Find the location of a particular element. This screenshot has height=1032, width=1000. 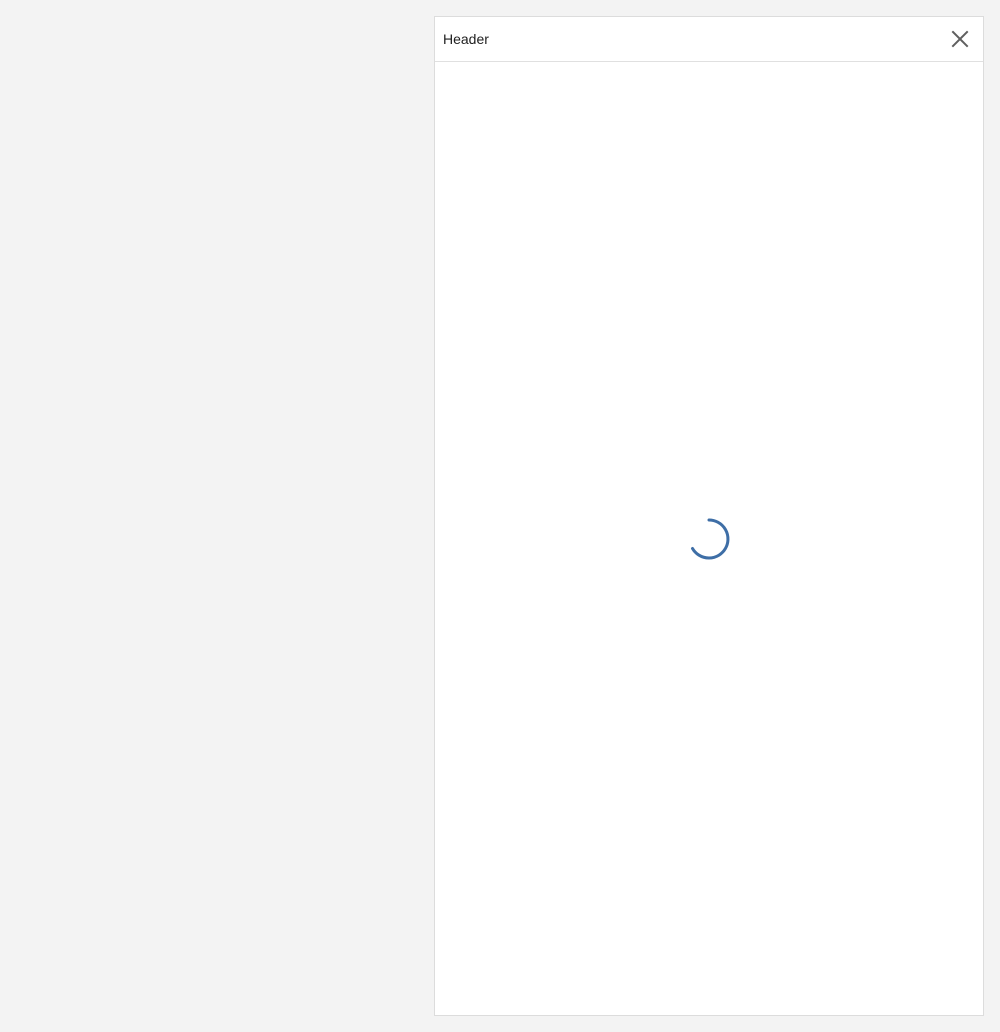

close-icon is located at coordinates (960, 39).